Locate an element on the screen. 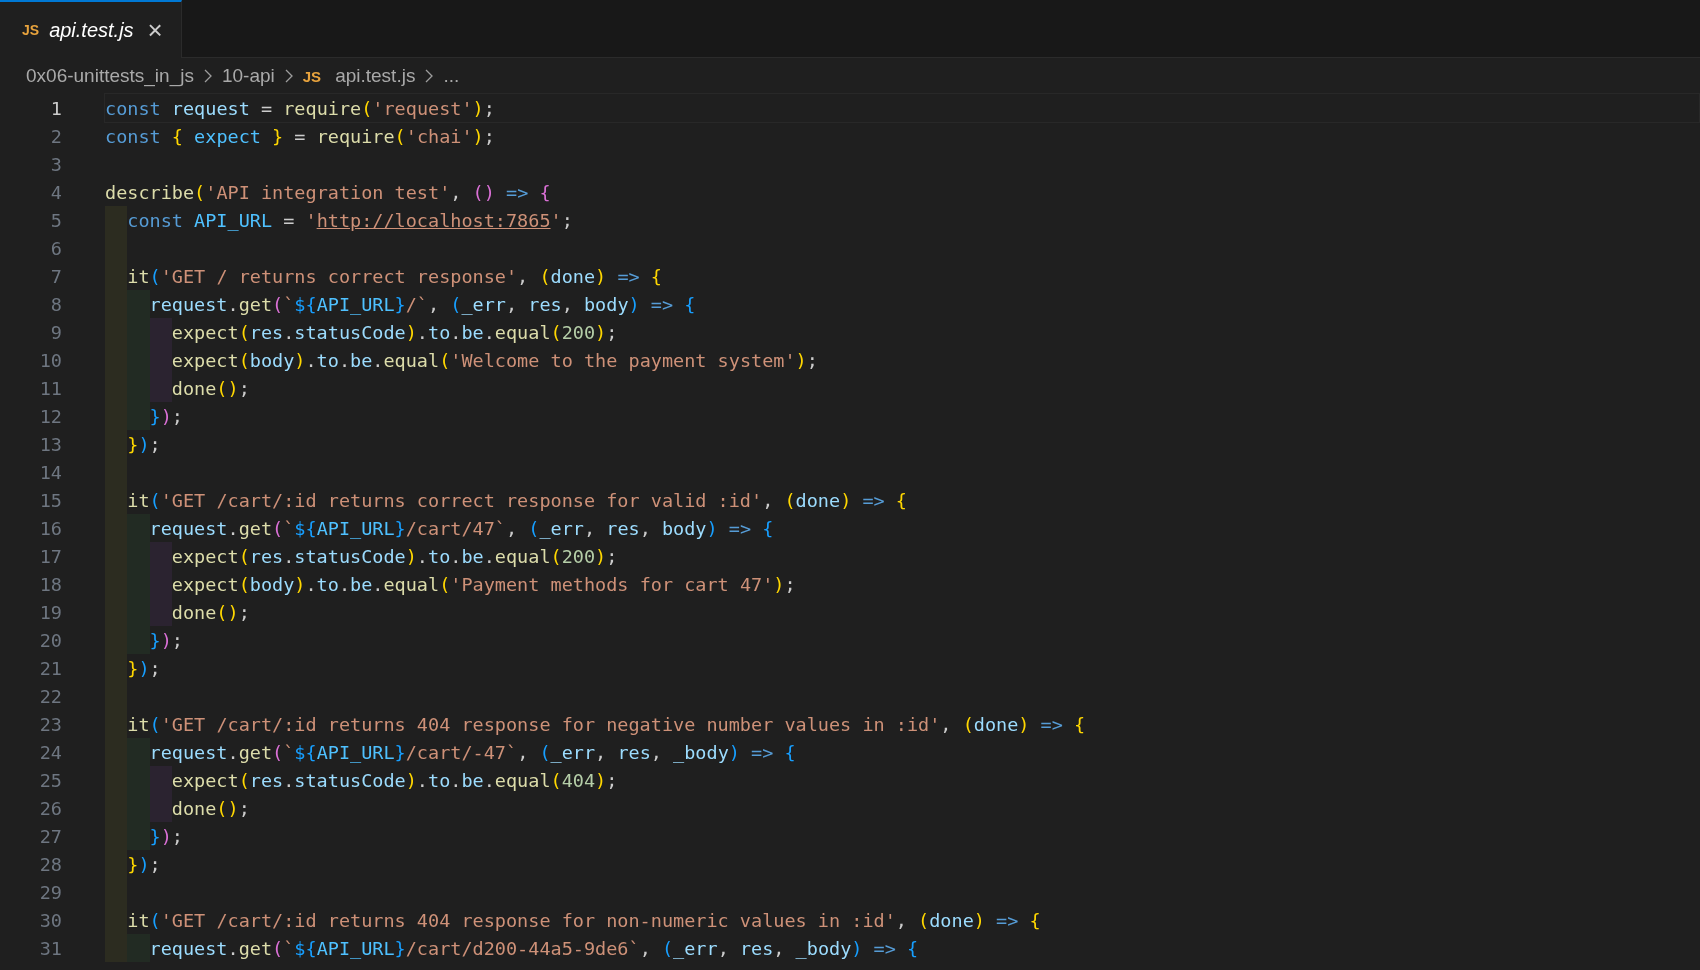  line-number: 21 is located at coordinates (50, 668).